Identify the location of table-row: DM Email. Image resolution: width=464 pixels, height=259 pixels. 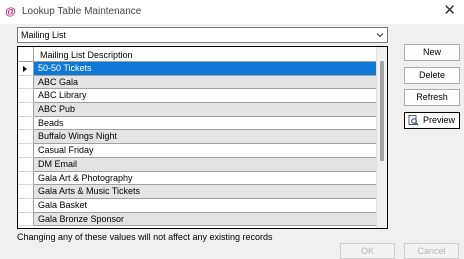
(197, 164).